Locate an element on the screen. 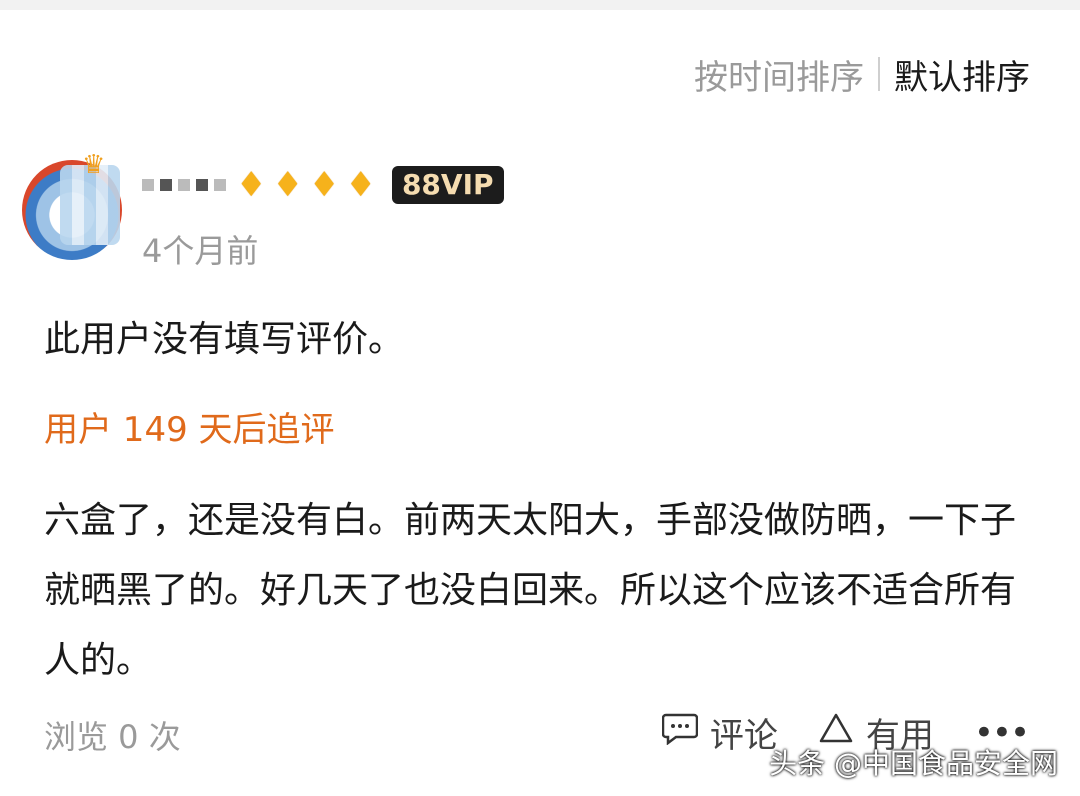 The height and width of the screenshot is (796, 1080). top-divider is located at coordinates (540, 5).